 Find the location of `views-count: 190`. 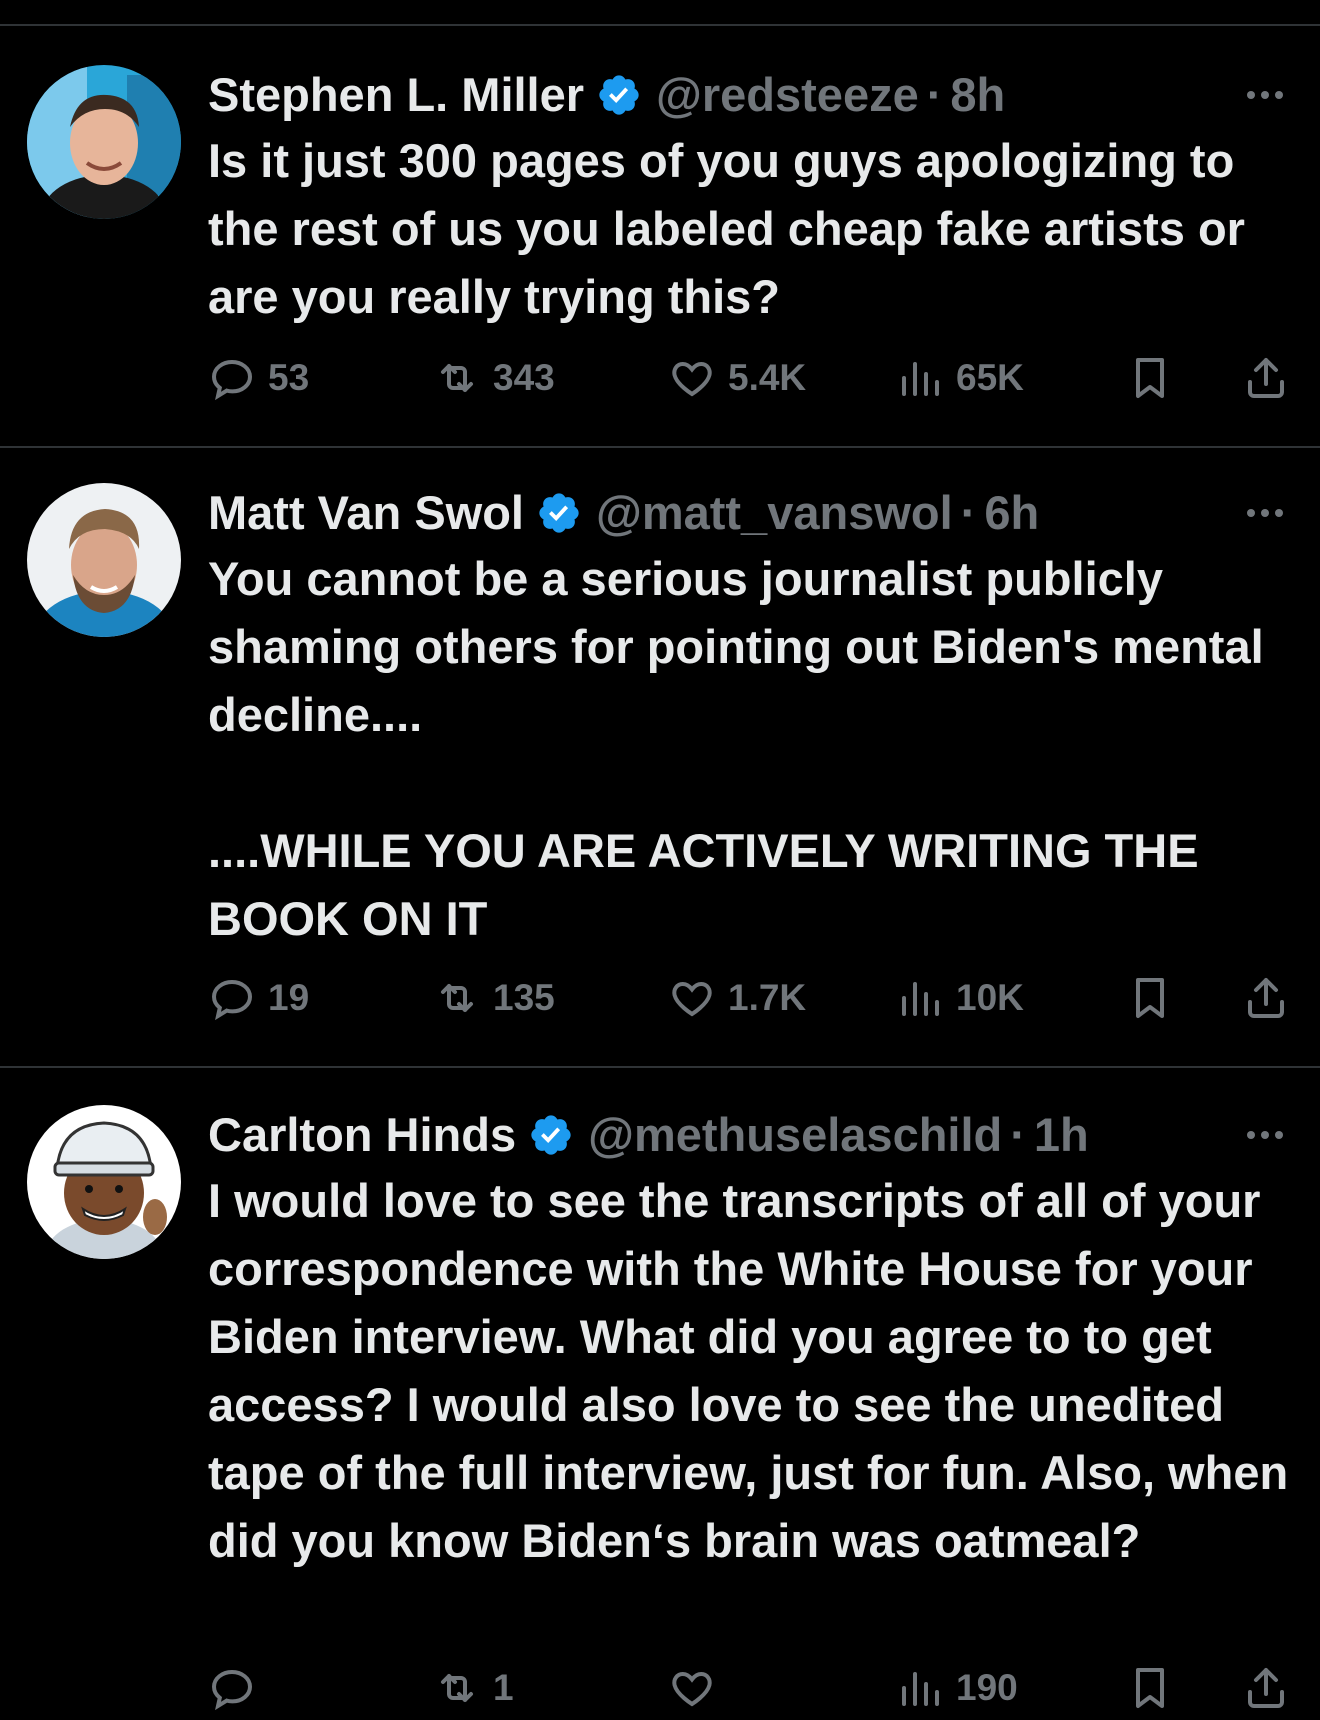

views-count: 190 is located at coordinates (987, 1687).